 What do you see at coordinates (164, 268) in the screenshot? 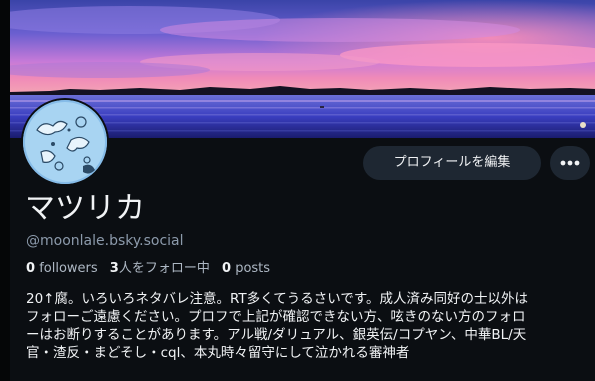
I see `following-label: 人をフォロー中` at bounding box center [164, 268].